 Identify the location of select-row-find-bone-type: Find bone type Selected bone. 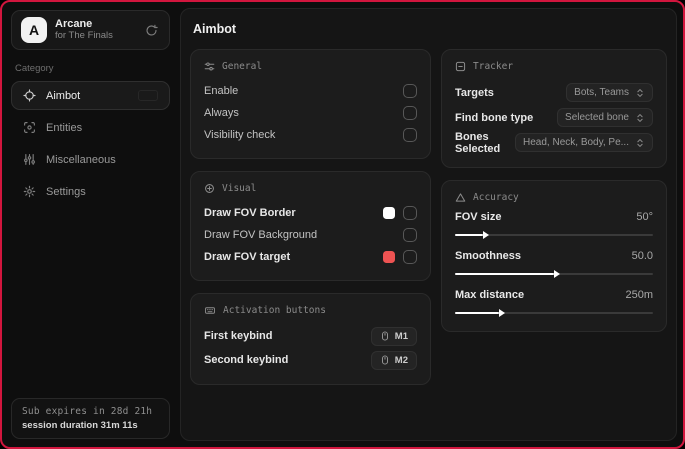
(554, 117).